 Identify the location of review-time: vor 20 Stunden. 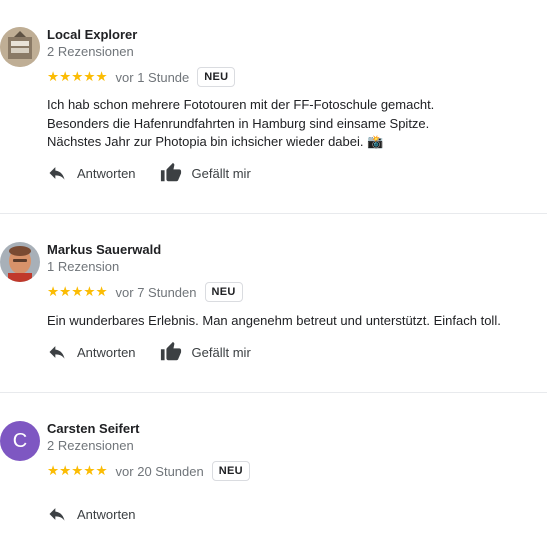
(159, 471).